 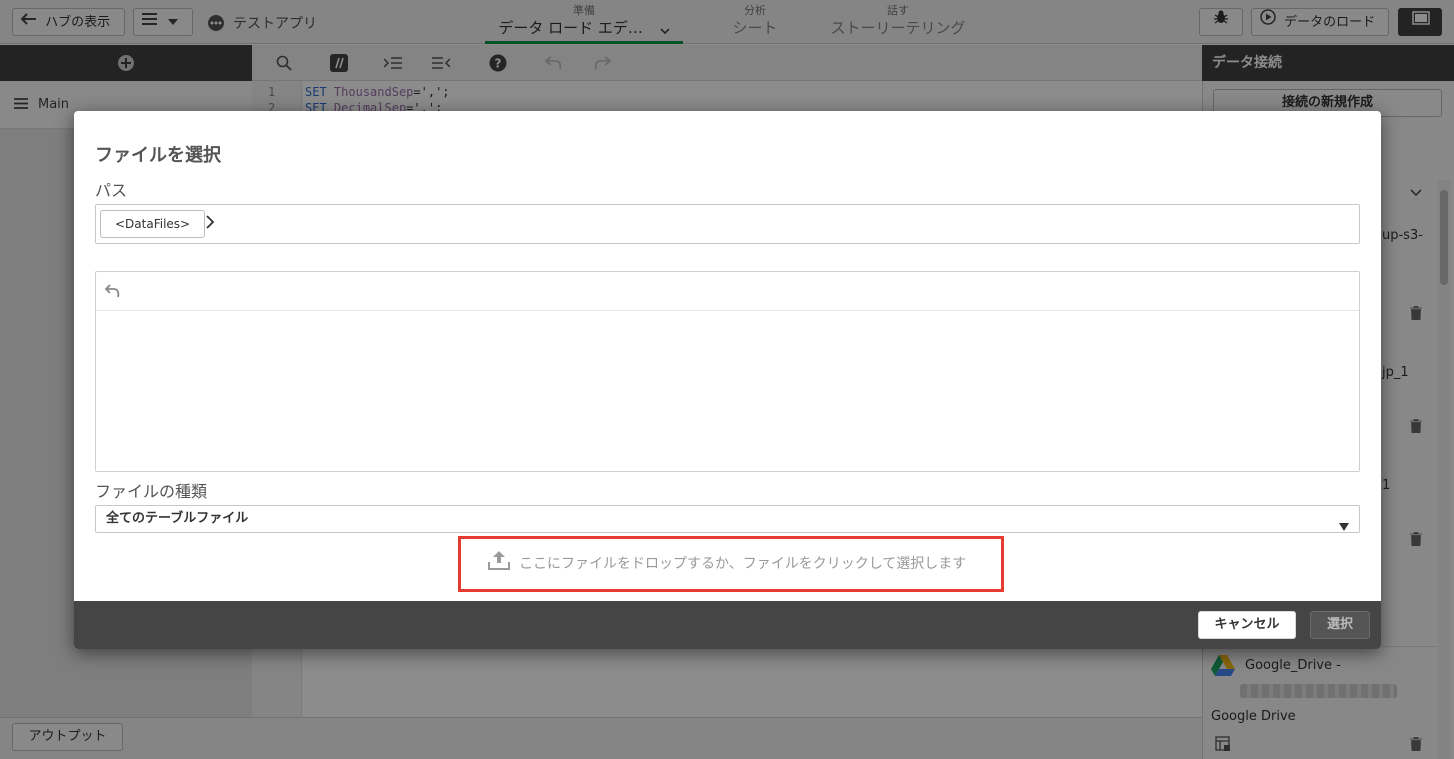 I want to click on file-drop-zone: ここにファイルをドロップするか、ファイルをクリックして選択します, so click(x=731, y=564).